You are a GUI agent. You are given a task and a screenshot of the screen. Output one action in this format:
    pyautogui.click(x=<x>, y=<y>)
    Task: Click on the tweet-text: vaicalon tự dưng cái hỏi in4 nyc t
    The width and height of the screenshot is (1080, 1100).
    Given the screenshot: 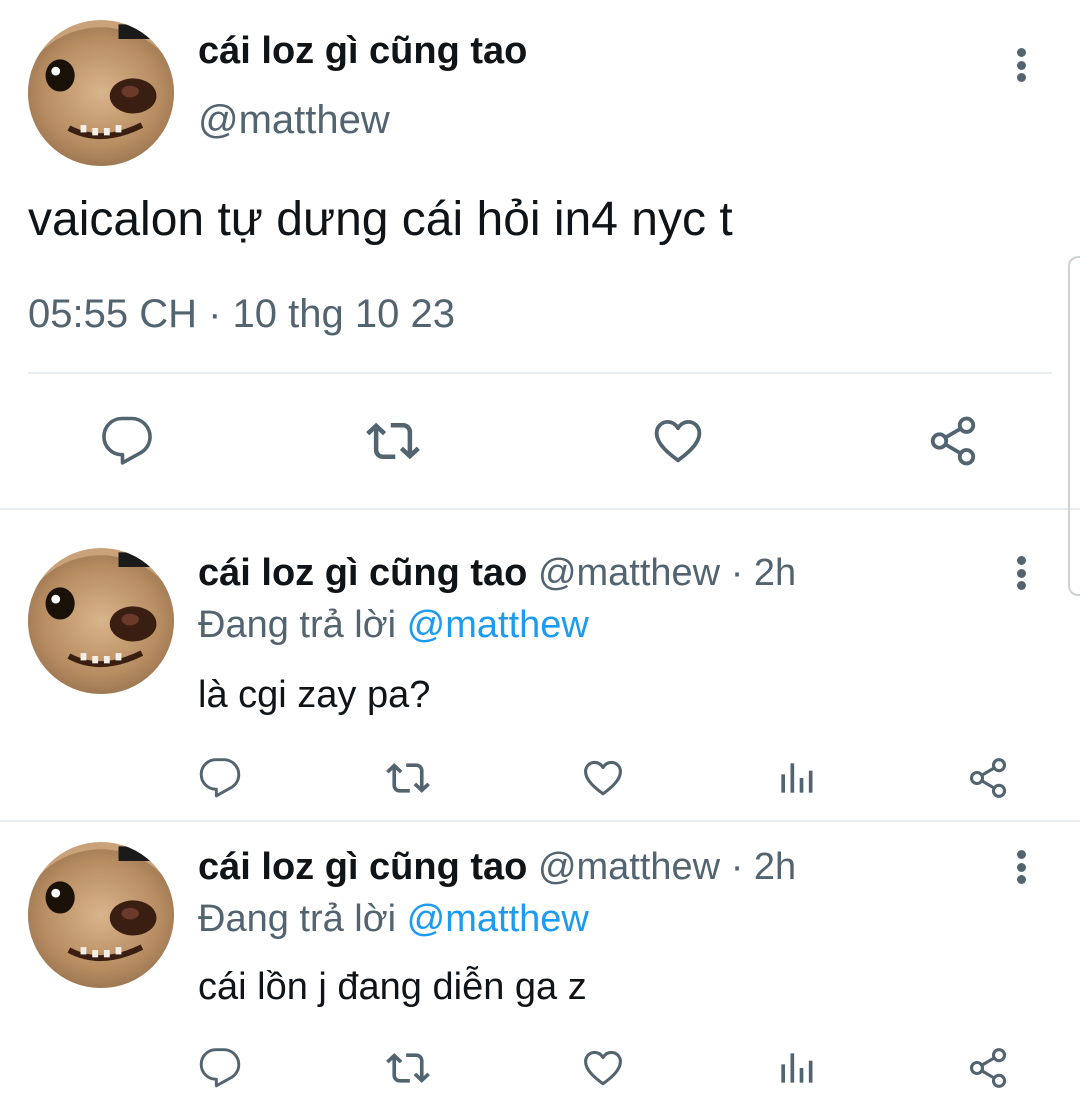 What is the action you would take?
    pyautogui.click(x=380, y=219)
    